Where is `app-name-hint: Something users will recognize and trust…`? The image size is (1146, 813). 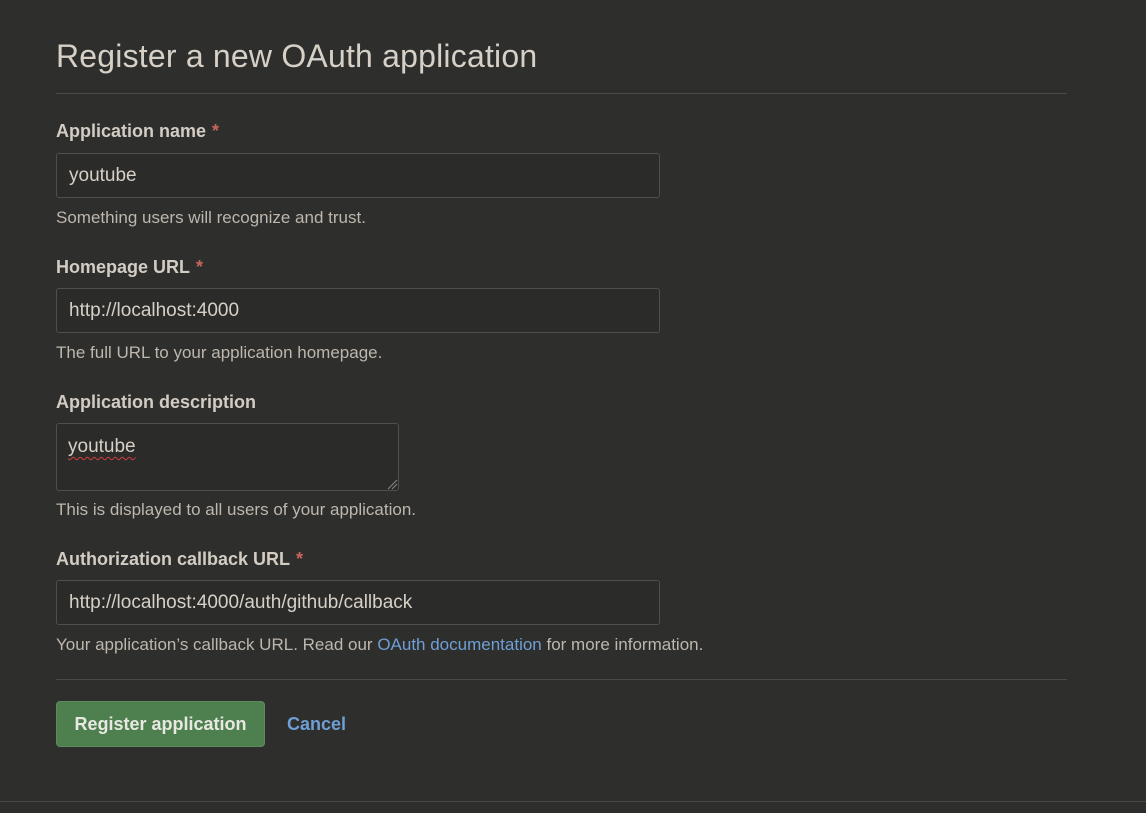 app-name-hint: Something users will recognize and trust… is located at coordinates (211, 217).